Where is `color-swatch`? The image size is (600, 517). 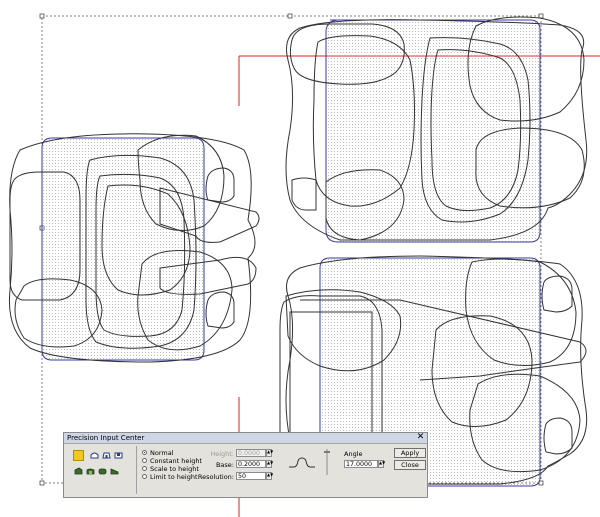
color-swatch is located at coordinates (78, 455).